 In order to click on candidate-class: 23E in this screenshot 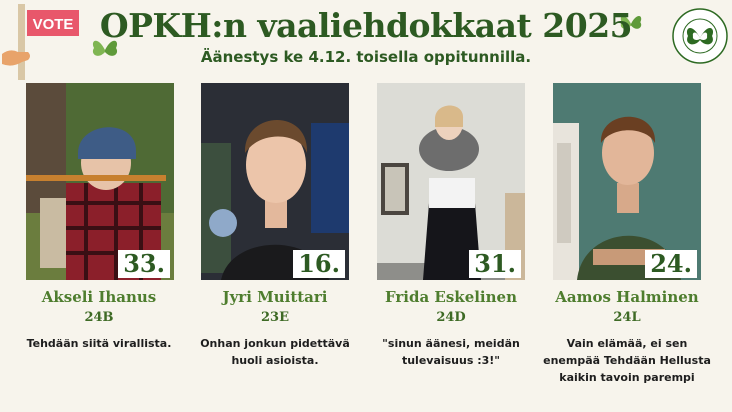, I will do `click(275, 317)`.